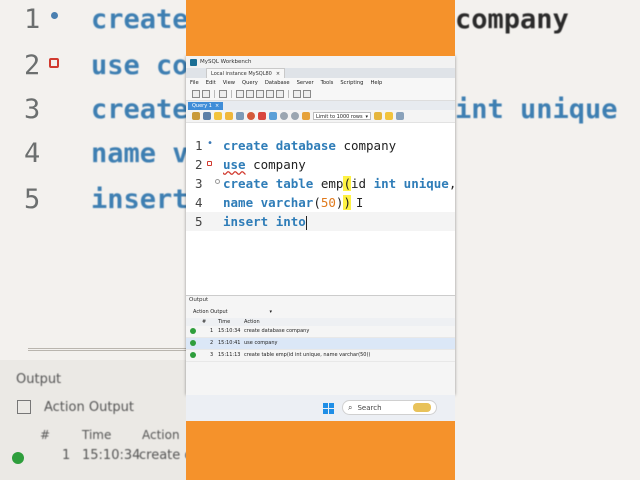  What do you see at coordinates (199, 183) in the screenshot?
I see `line-number: 3` at bounding box center [199, 183].